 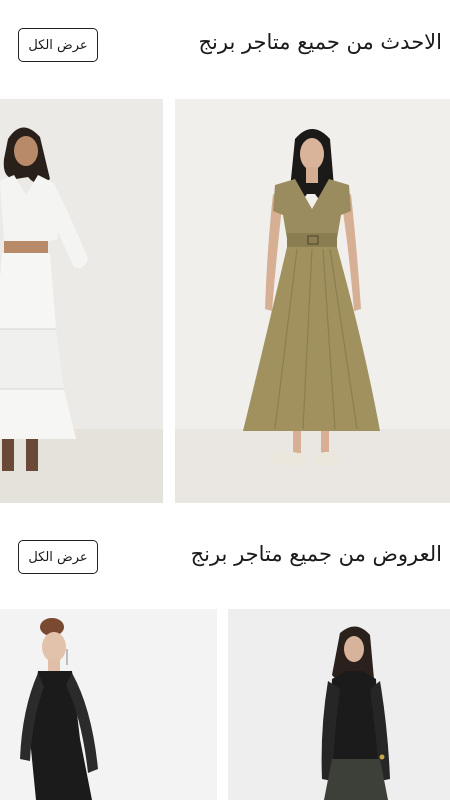 What do you see at coordinates (58, 557) in the screenshot?
I see `offers-view-all-button: عرض الكل` at bounding box center [58, 557].